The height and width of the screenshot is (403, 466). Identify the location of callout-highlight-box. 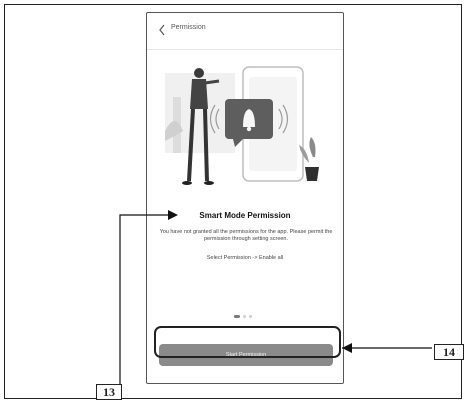
(247, 342).